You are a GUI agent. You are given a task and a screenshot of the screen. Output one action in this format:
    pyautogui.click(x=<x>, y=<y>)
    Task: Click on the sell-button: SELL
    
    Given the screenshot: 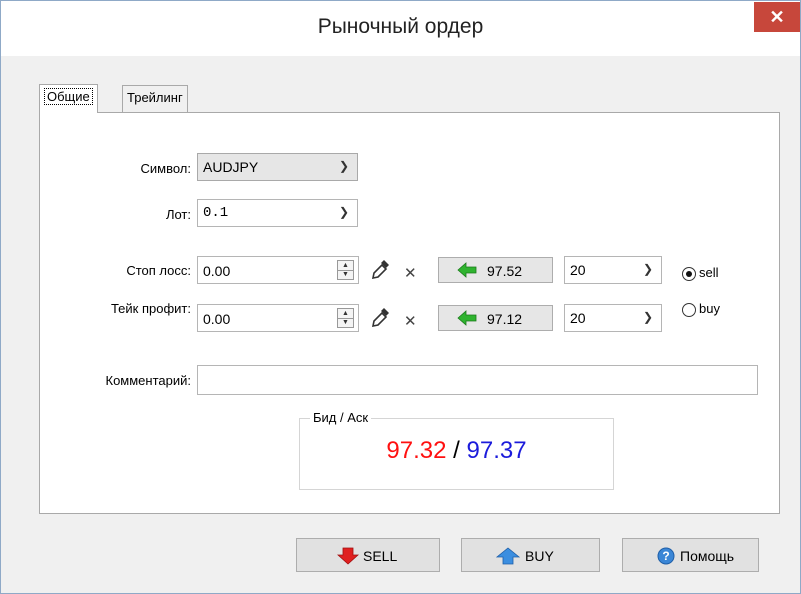 What is the action you would take?
    pyautogui.click(x=368, y=555)
    